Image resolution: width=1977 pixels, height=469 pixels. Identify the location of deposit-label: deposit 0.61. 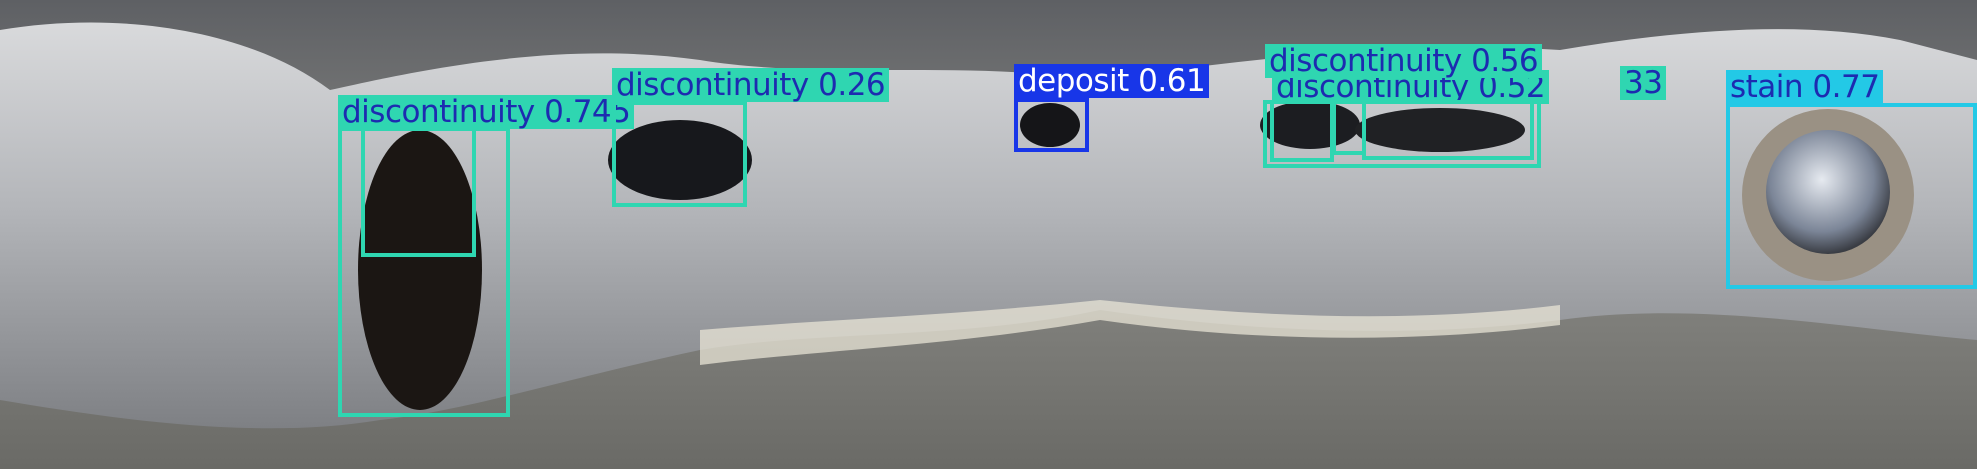
(1112, 81).